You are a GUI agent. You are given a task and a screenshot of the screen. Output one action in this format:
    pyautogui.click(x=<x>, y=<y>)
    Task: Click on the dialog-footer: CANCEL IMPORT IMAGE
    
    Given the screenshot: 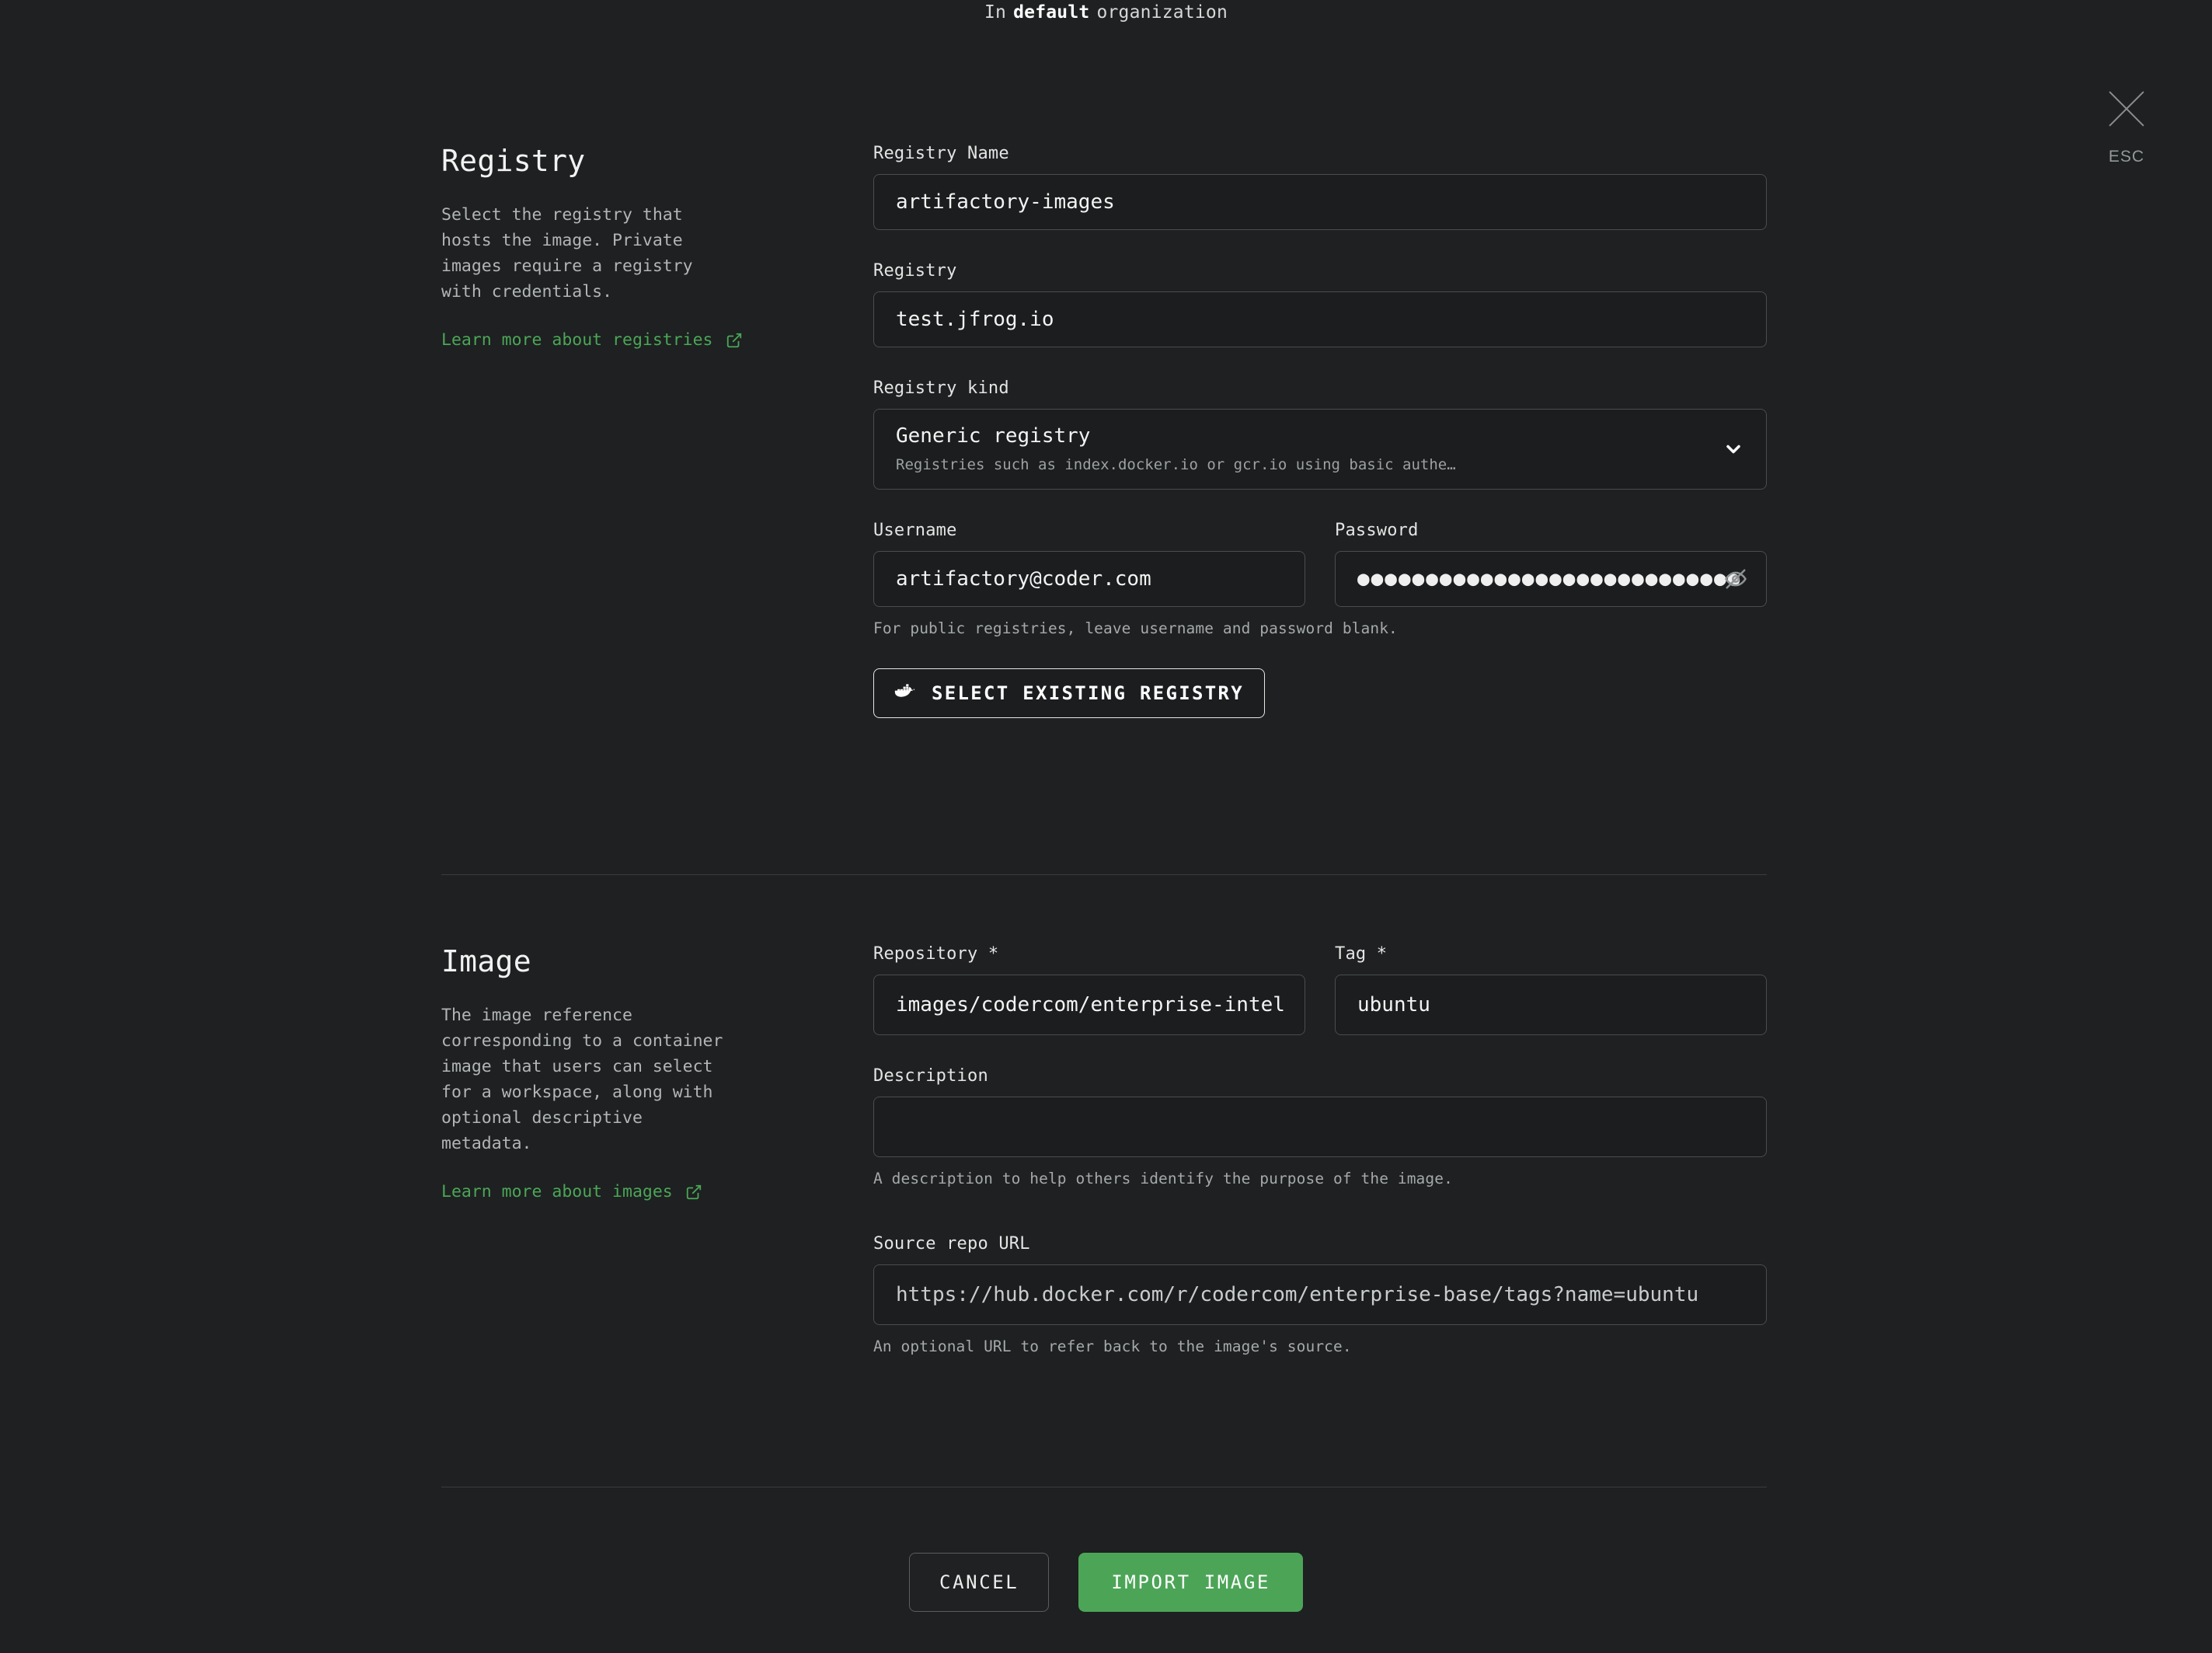 What is the action you would take?
    pyautogui.click(x=1106, y=1582)
    